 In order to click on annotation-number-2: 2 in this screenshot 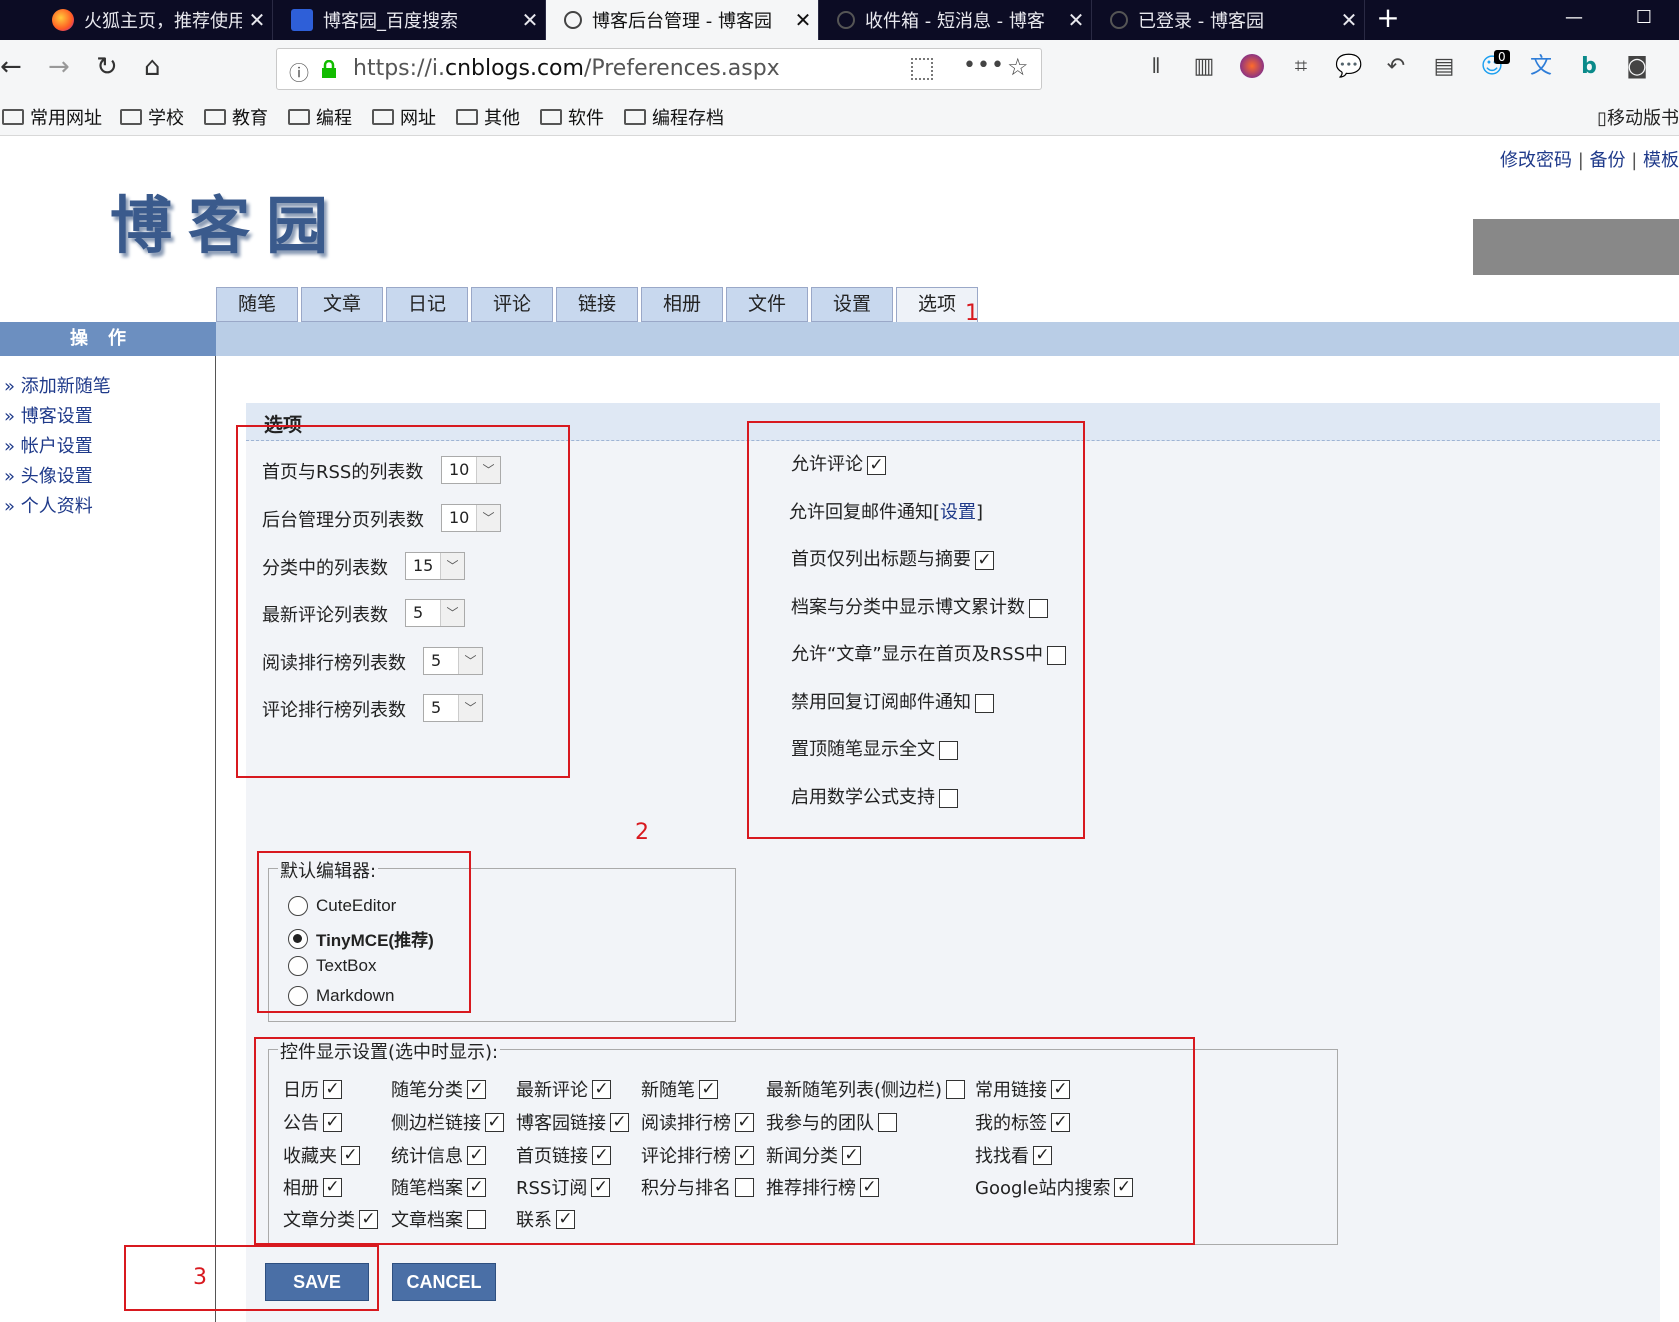, I will do `click(642, 832)`.